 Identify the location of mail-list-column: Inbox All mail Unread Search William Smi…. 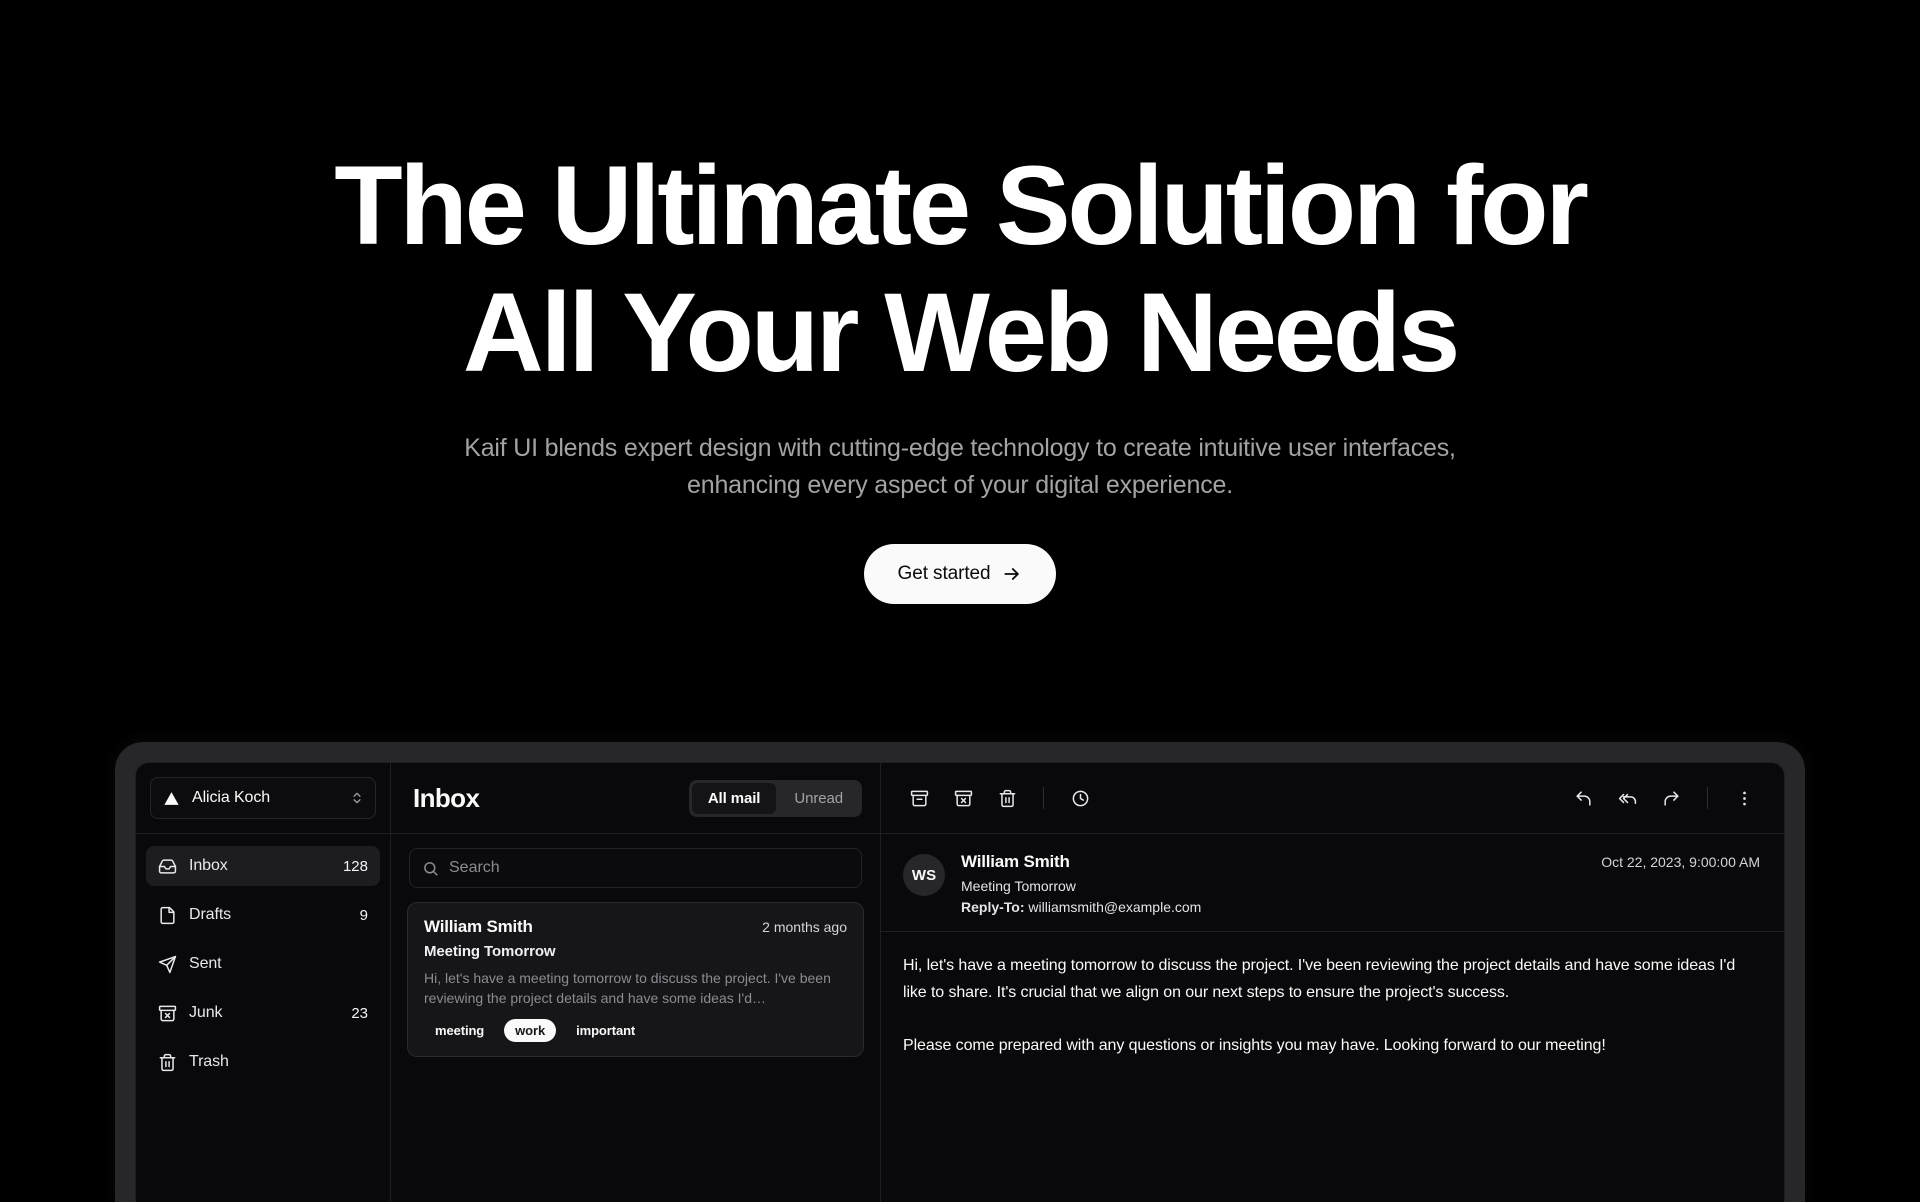
(636, 982).